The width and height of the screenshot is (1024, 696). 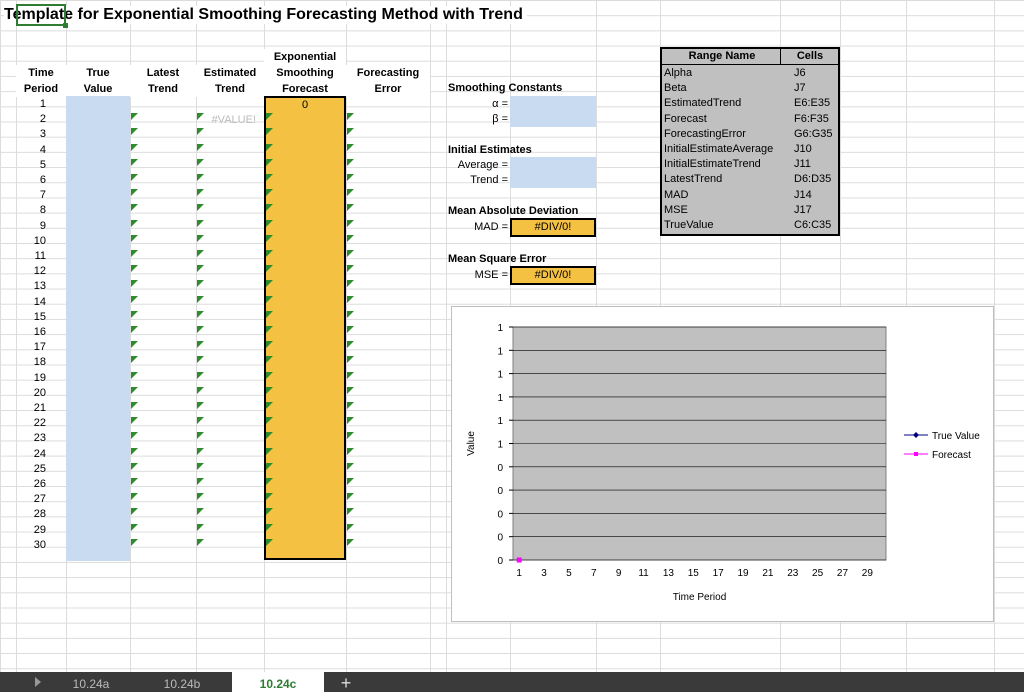 I want to click on range-cells: J14, so click(x=803, y=194).